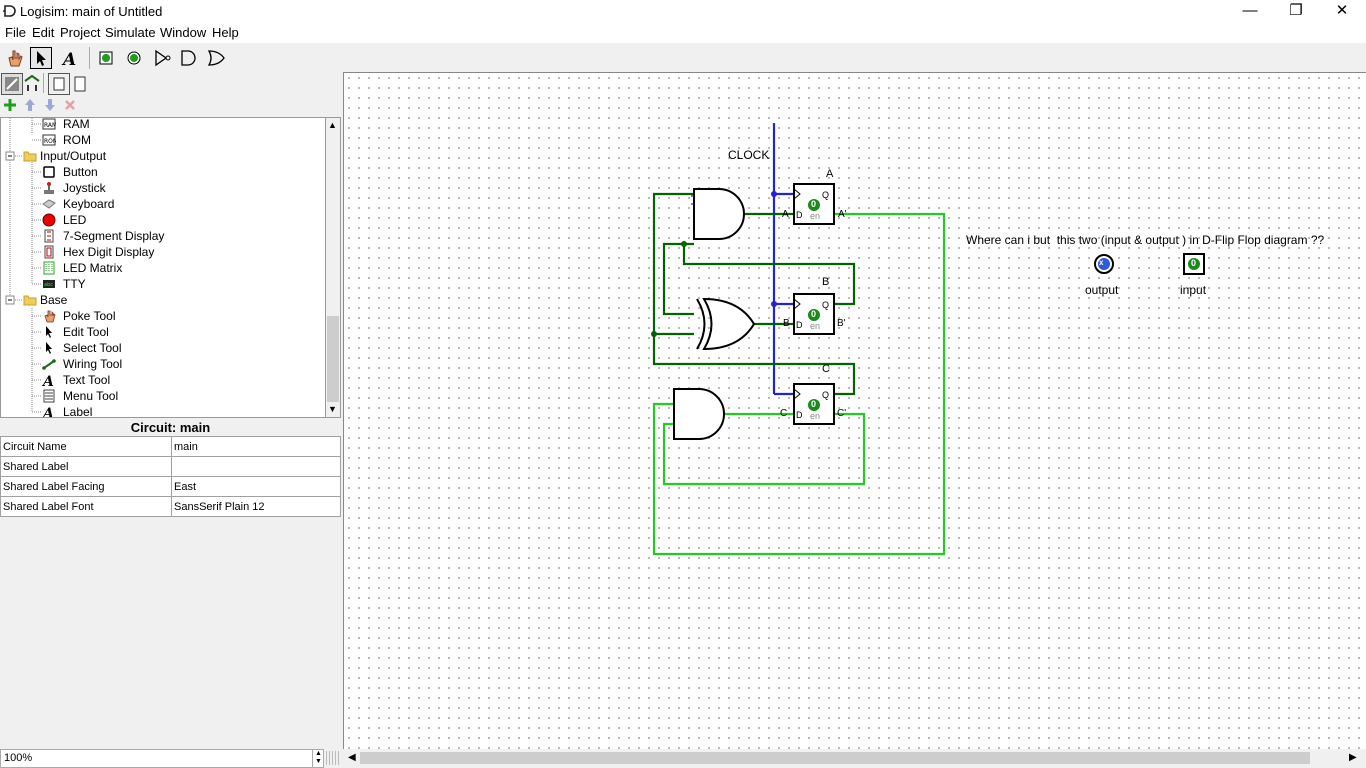  What do you see at coordinates (80, 84) in the screenshot?
I see `edit-appearance-icon` at bounding box center [80, 84].